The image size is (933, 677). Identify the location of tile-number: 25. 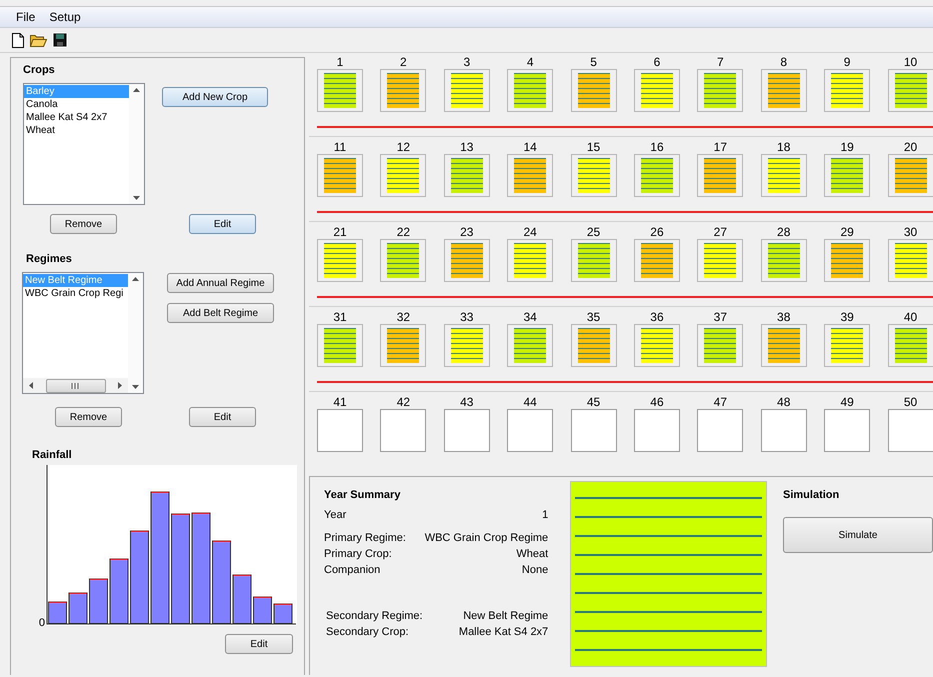
(594, 232).